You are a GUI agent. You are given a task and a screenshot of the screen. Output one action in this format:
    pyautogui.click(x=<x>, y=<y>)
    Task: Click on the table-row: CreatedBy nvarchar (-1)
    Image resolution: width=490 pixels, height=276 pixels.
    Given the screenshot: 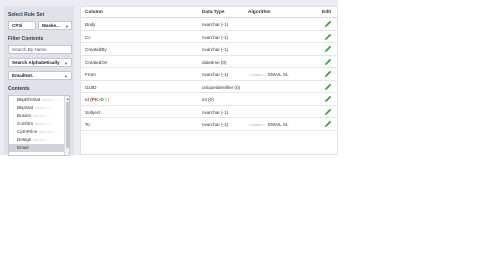 What is the action you would take?
    pyautogui.click(x=209, y=49)
    